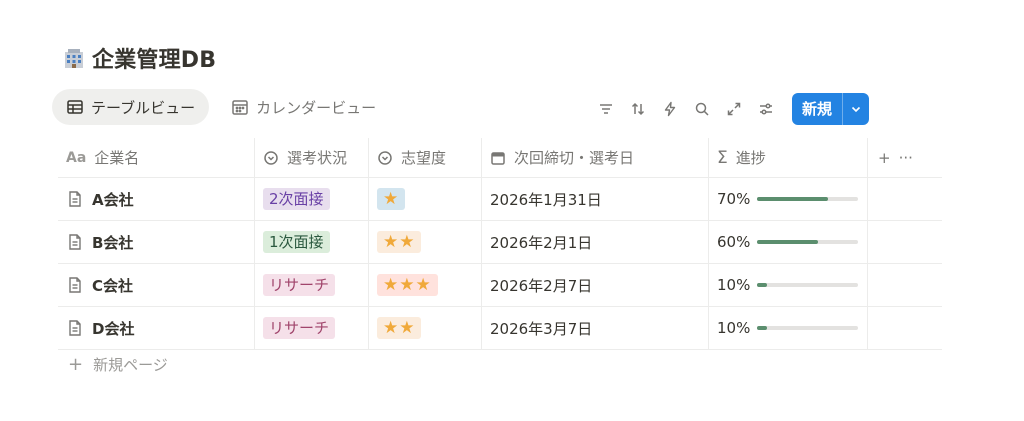 This screenshot has height=421, width=1024. I want to click on view-tabs: テーブルビュー カレンダービュー, so click(221, 107).